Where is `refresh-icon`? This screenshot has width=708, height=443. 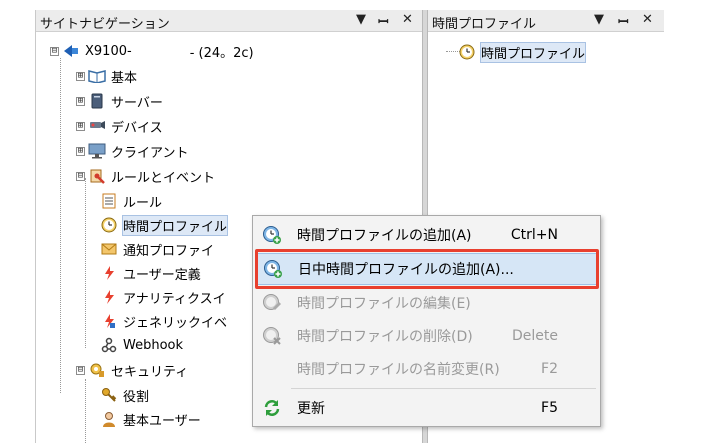 refresh-icon is located at coordinates (272, 408).